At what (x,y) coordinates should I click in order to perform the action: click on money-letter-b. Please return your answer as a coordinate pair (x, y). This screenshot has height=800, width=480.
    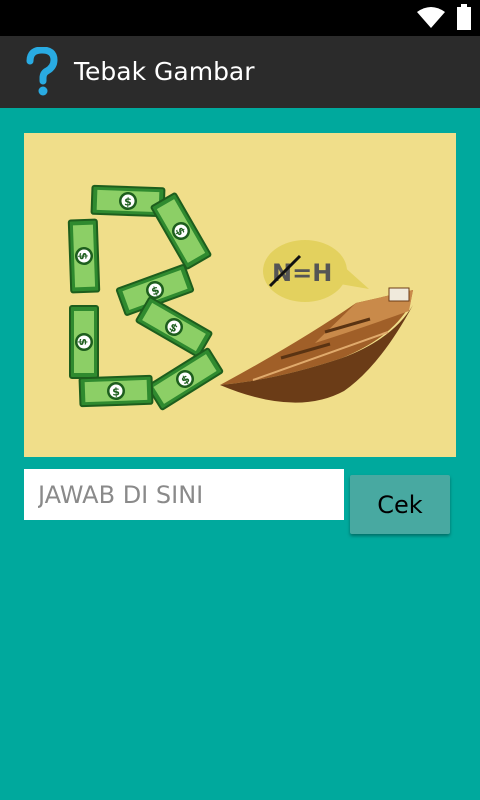
    Looking at the image, I should click on (145, 297).